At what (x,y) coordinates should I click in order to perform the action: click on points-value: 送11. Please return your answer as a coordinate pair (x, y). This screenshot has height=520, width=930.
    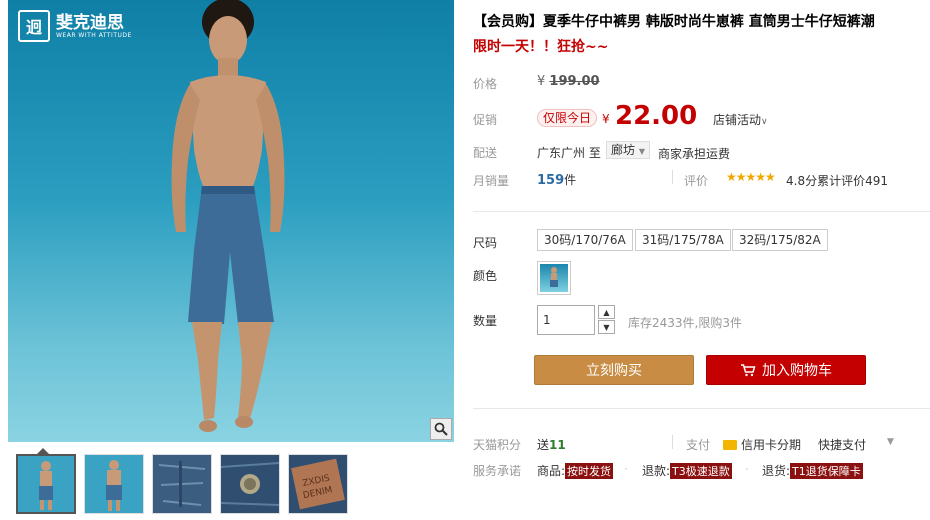
    Looking at the image, I should click on (551, 444).